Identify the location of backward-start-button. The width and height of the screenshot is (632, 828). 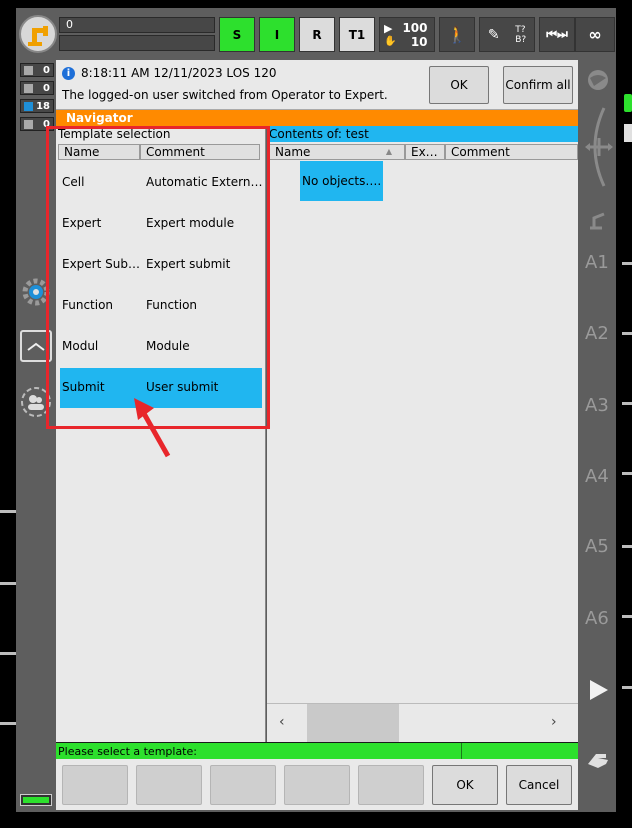
(598, 760).